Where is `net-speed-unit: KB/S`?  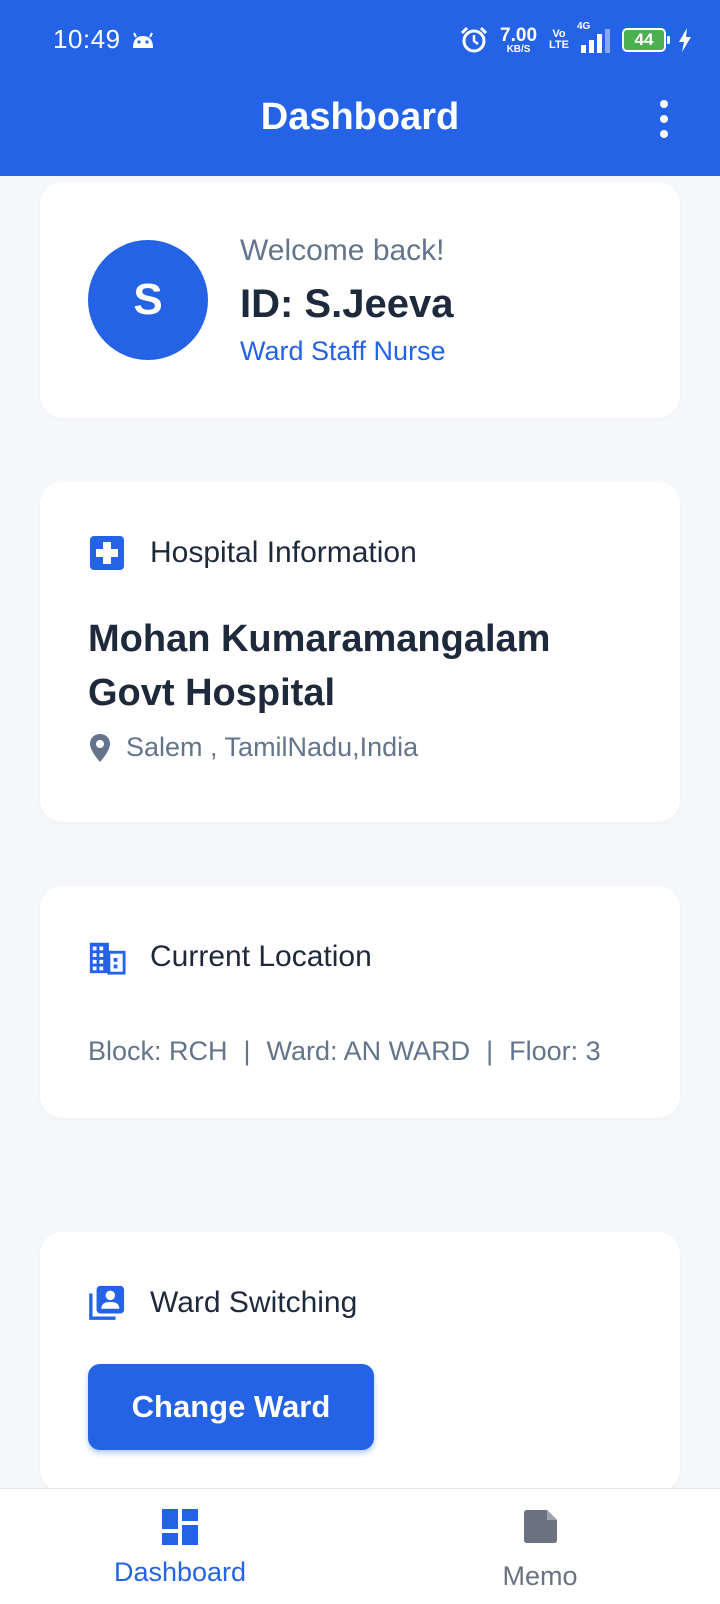 net-speed-unit: KB/S is located at coordinates (518, 49).